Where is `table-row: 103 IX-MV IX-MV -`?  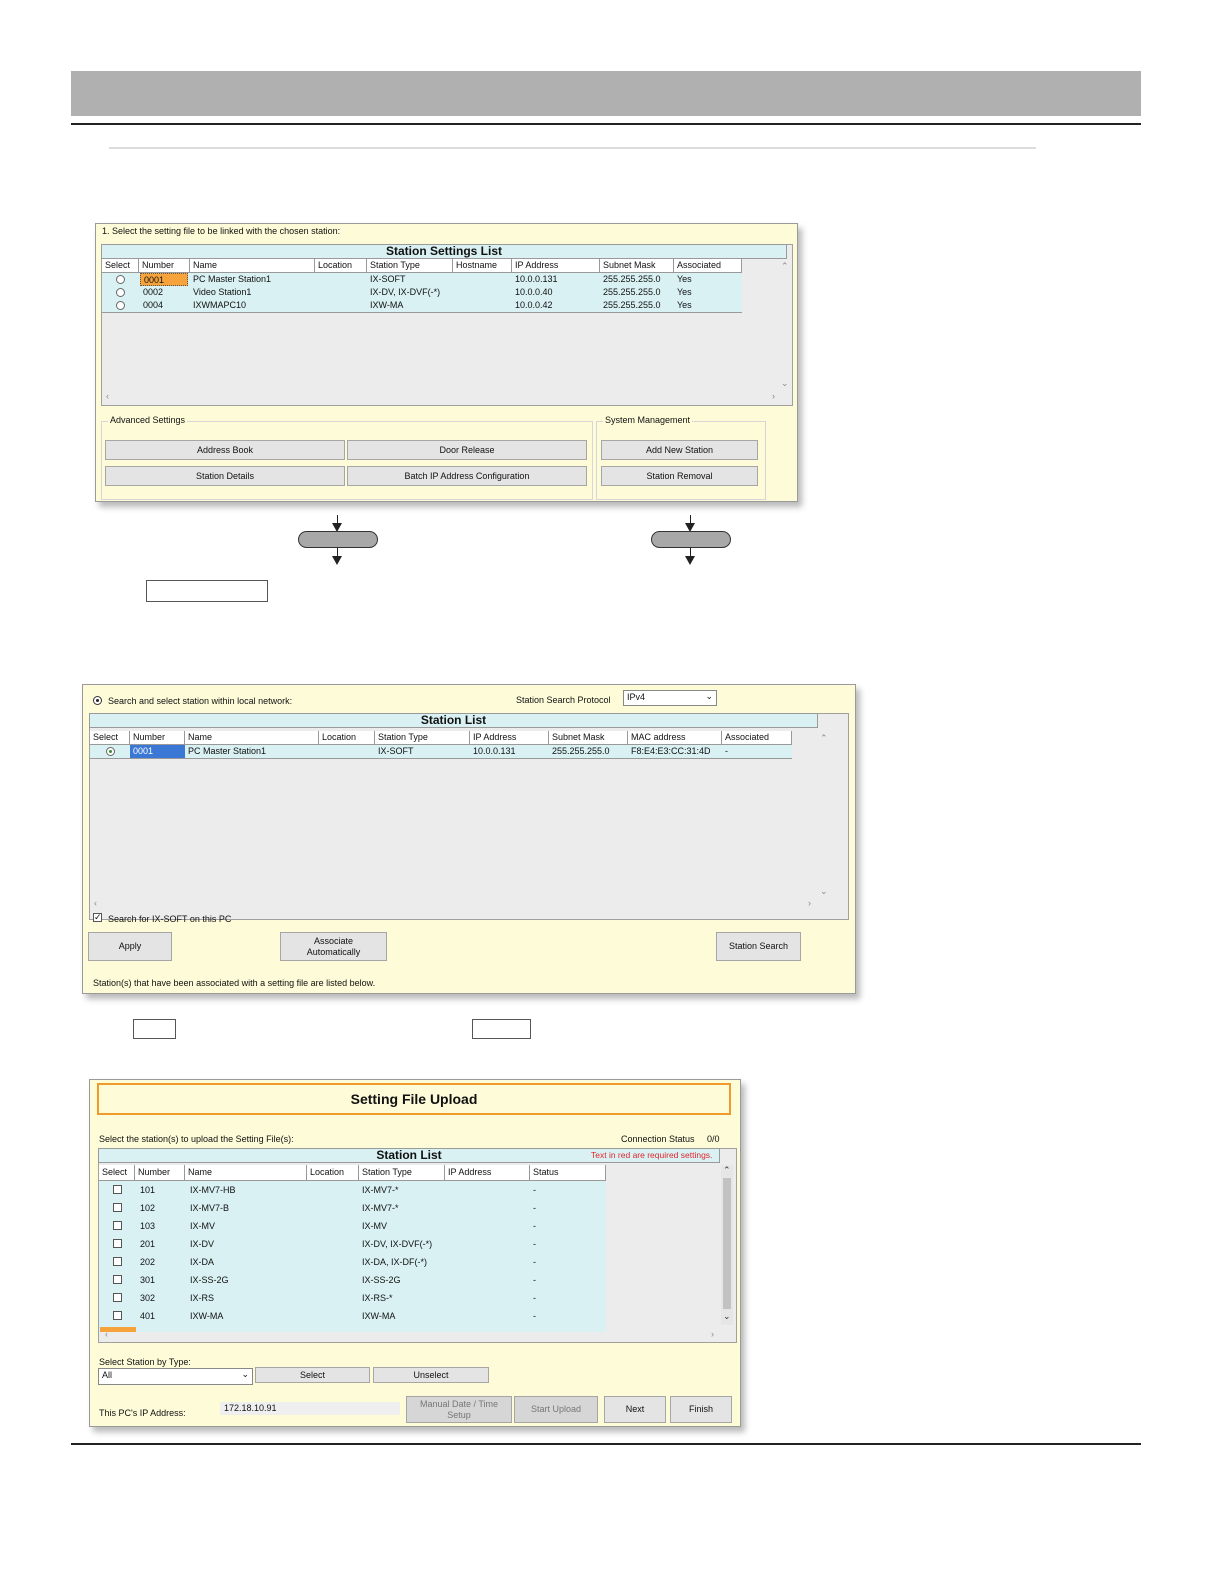
table-row: 103 IX-MV IX-MV - is located at coordinates (352, 1226).